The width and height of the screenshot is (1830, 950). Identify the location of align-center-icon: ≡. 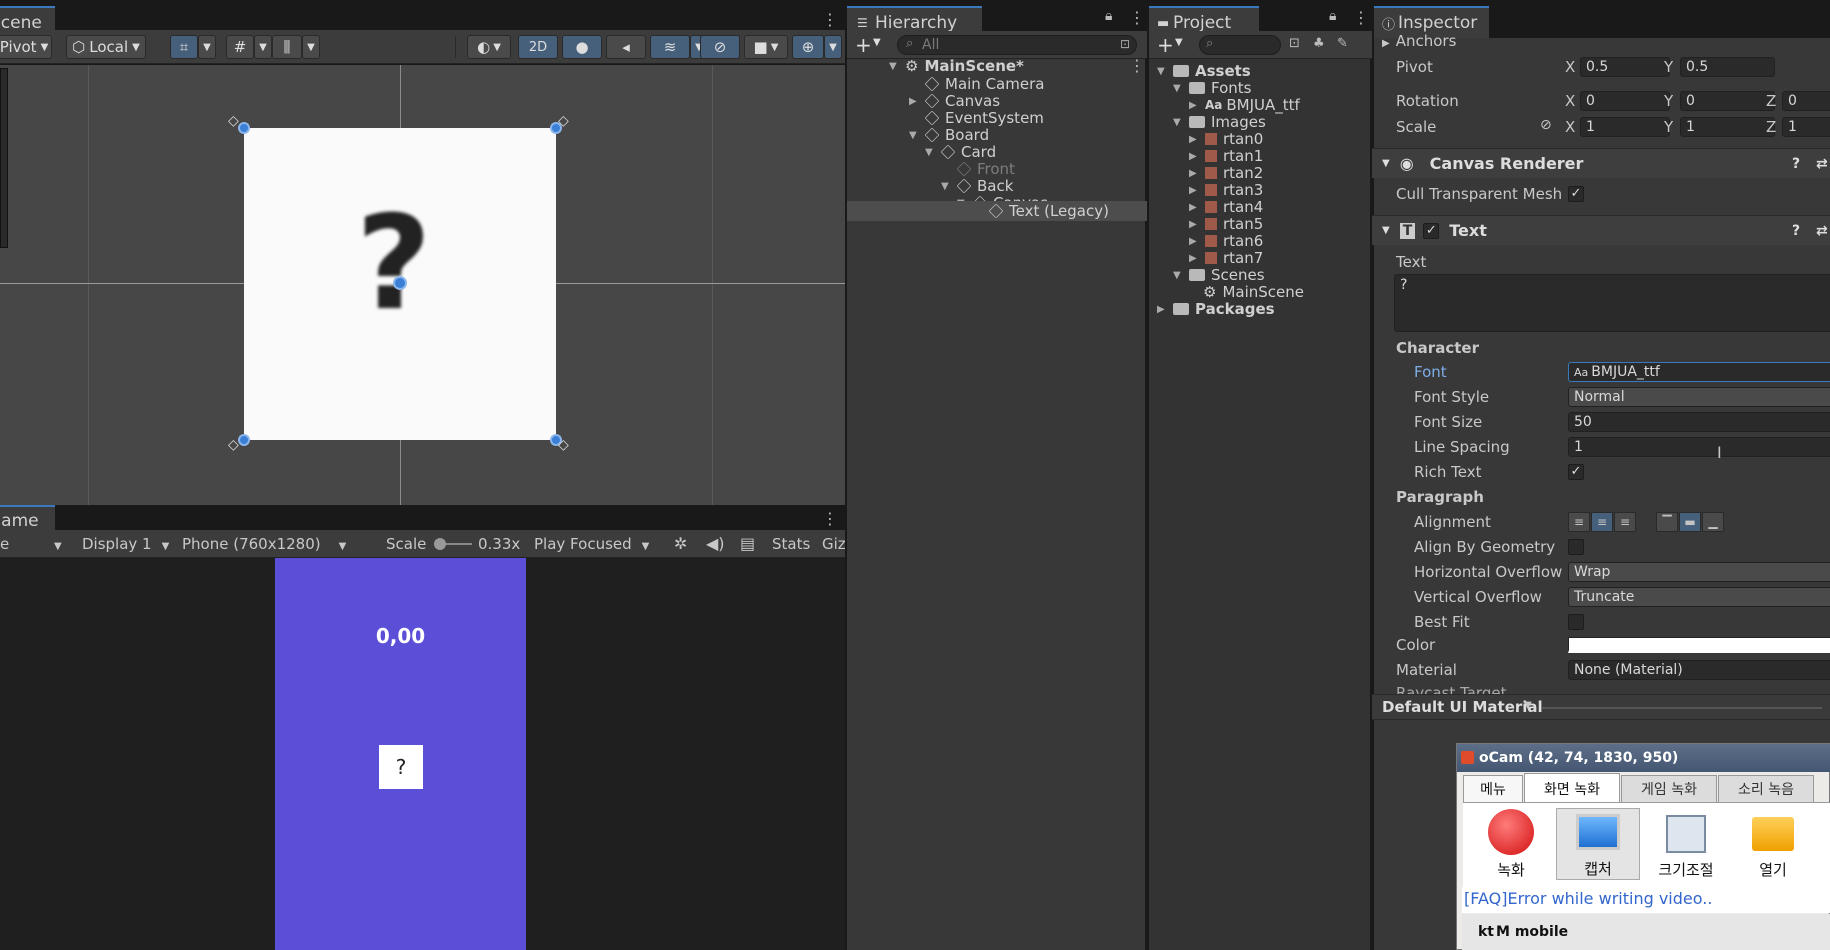
(1602, 522).